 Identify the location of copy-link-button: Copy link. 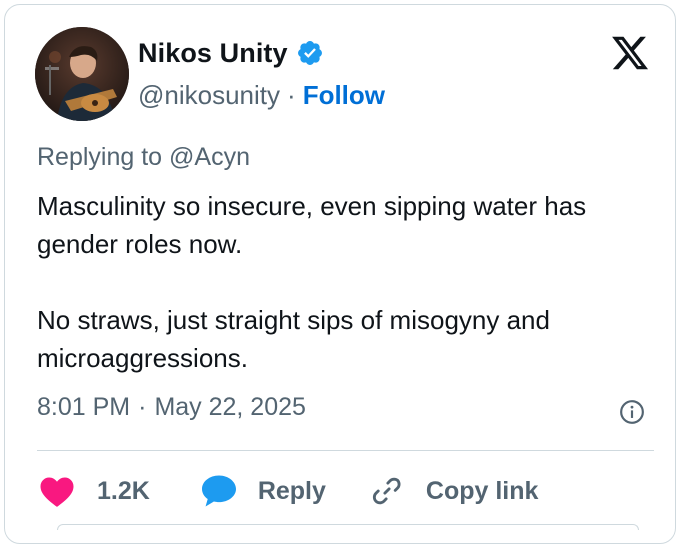
(454, 491).